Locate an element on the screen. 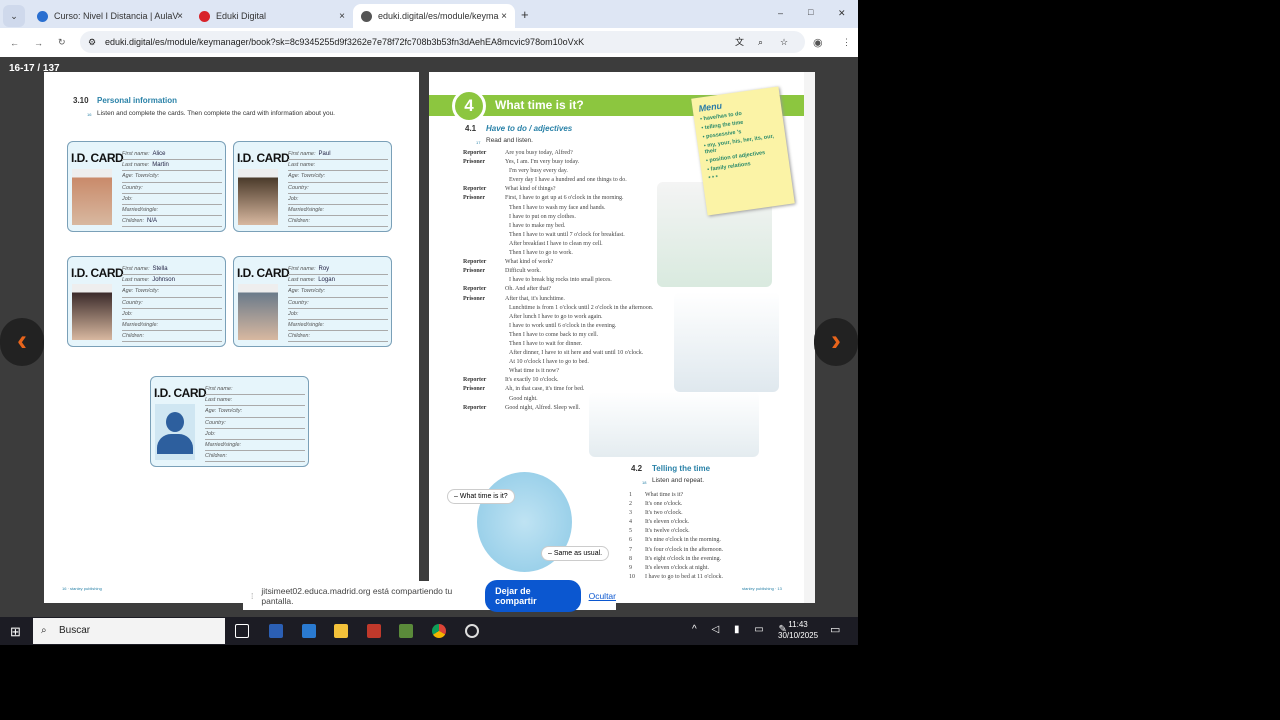 The height and width of the screenshot is (720, 1280). file-explorer-icon is located at coordinates (341, 631).